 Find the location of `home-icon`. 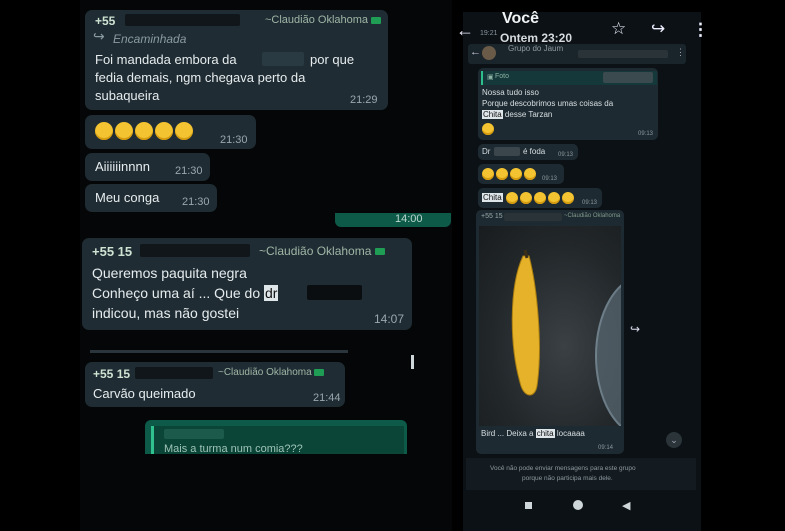

home-icon is located at coordinates (578, 505).